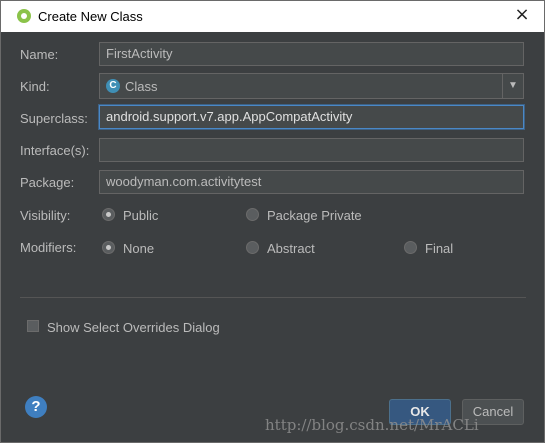 This screenshot has width=545, height=443. Describe the element at coordinates (410, 247) in the screenshot. I see `modifiers-final-radio` at that location.